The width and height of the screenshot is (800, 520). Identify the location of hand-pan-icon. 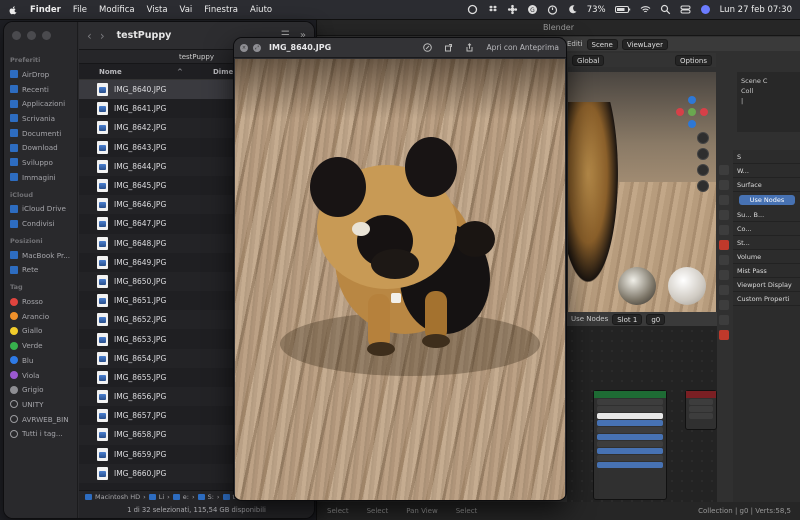
(703, 154).